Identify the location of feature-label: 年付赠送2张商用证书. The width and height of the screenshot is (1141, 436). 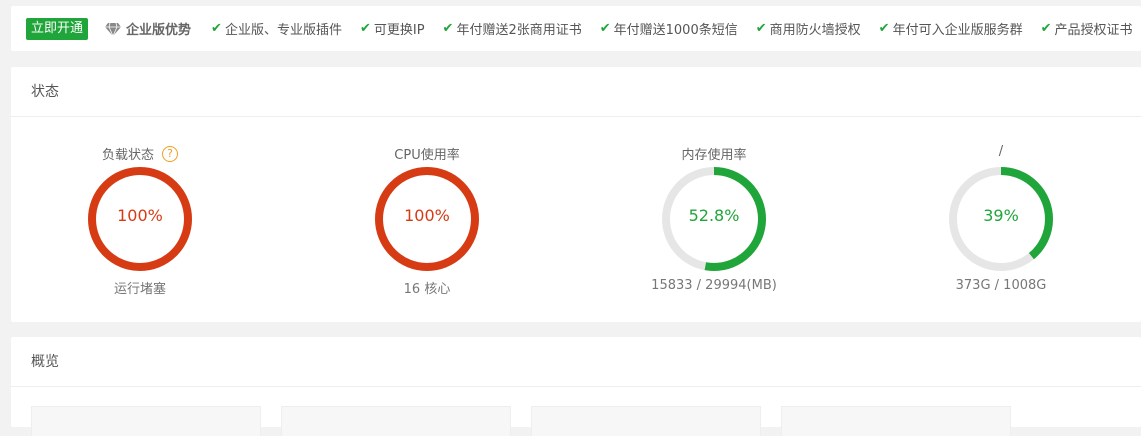
(519, 30).